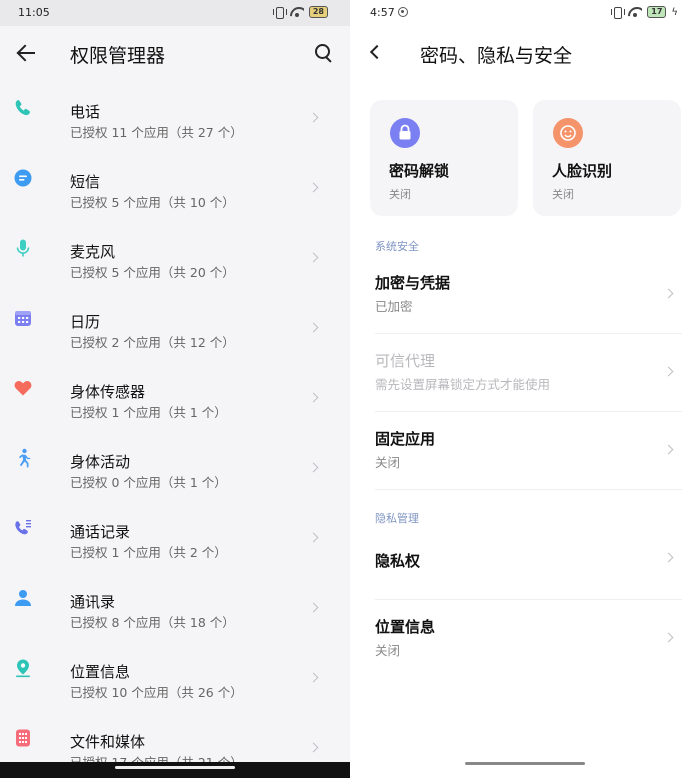  What do you see at coordinates (100, 532) in the screenshot?
I see `permission-name: 通话记录` at bounding box center [100, 532].